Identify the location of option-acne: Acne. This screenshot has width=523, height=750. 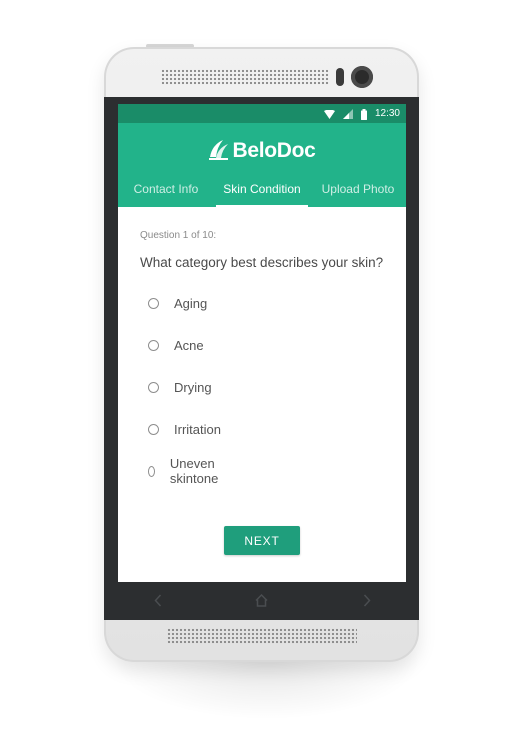
(176, 345).